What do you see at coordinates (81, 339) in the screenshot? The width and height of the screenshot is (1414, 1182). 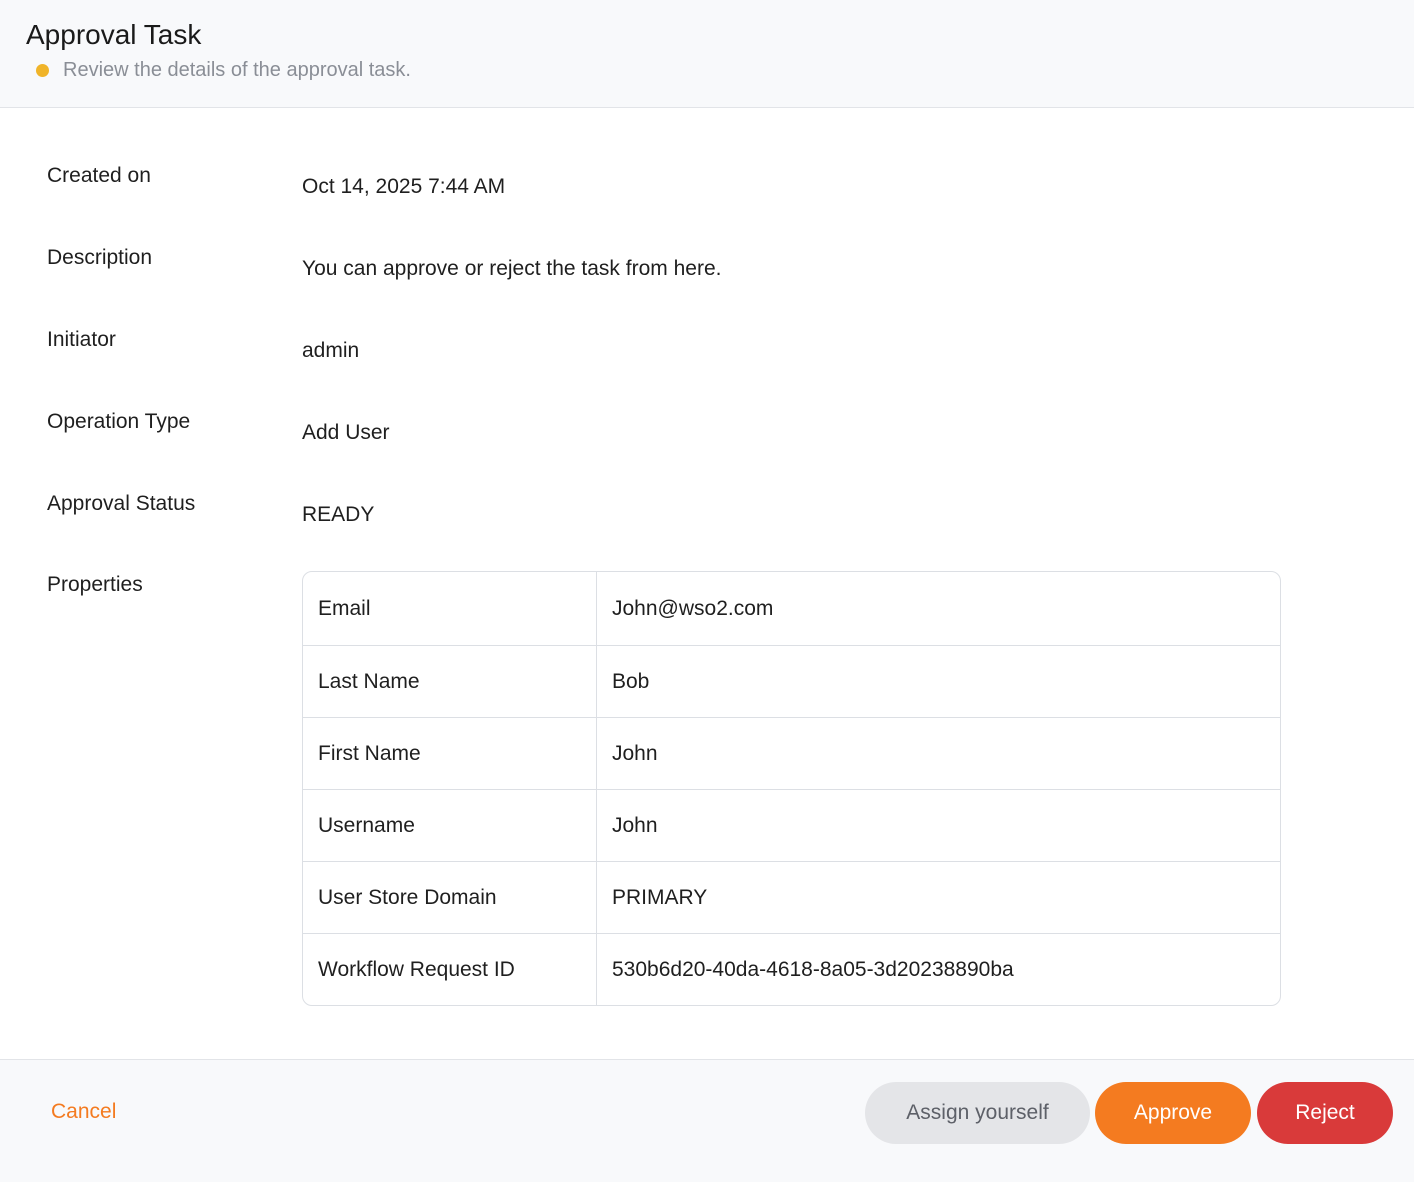 I see `initiator-label: Initiator` at bounding box center [81, 339].